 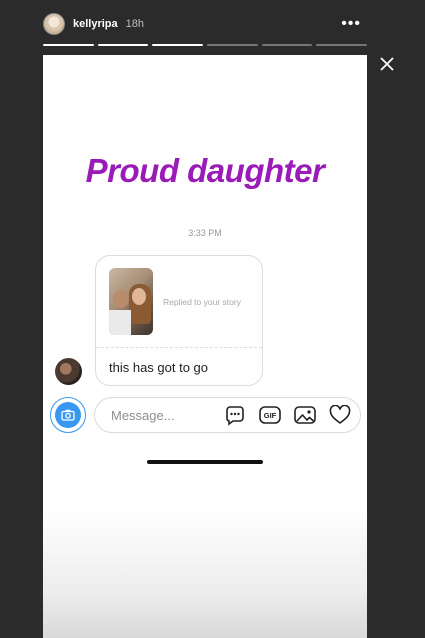 What do you see at coordinates (205, 45) in the screenshot?
I see `story-progress` at bounding box center [205, 45].